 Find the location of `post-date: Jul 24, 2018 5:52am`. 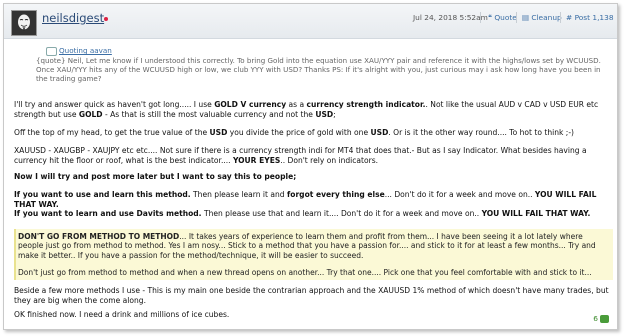

post-date: Jul 24, 2018 5:52am is located at coordinates (450, 17).